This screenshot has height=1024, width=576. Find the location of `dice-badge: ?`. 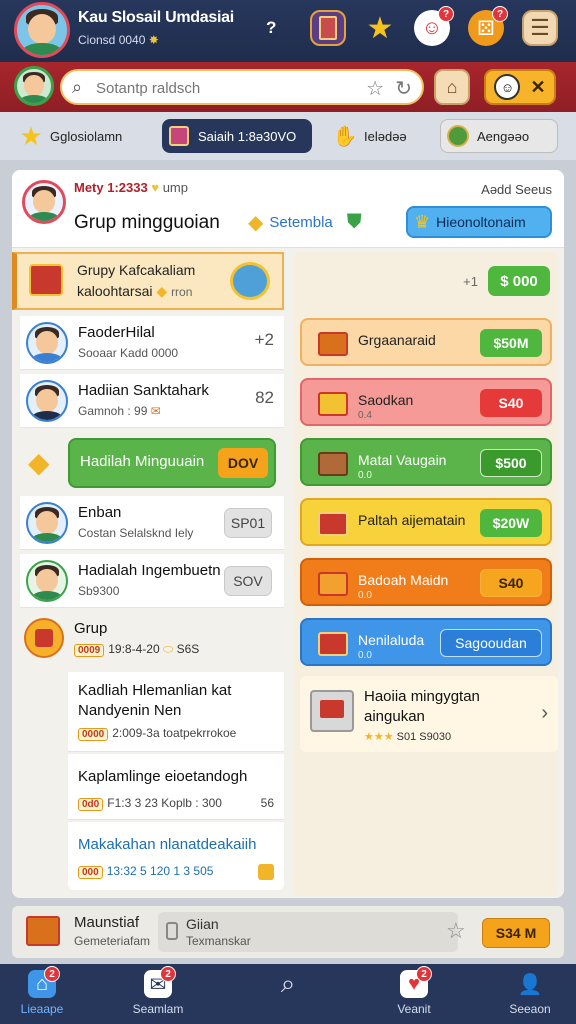

dice-badge: ? is located at coordinates (500, 14).